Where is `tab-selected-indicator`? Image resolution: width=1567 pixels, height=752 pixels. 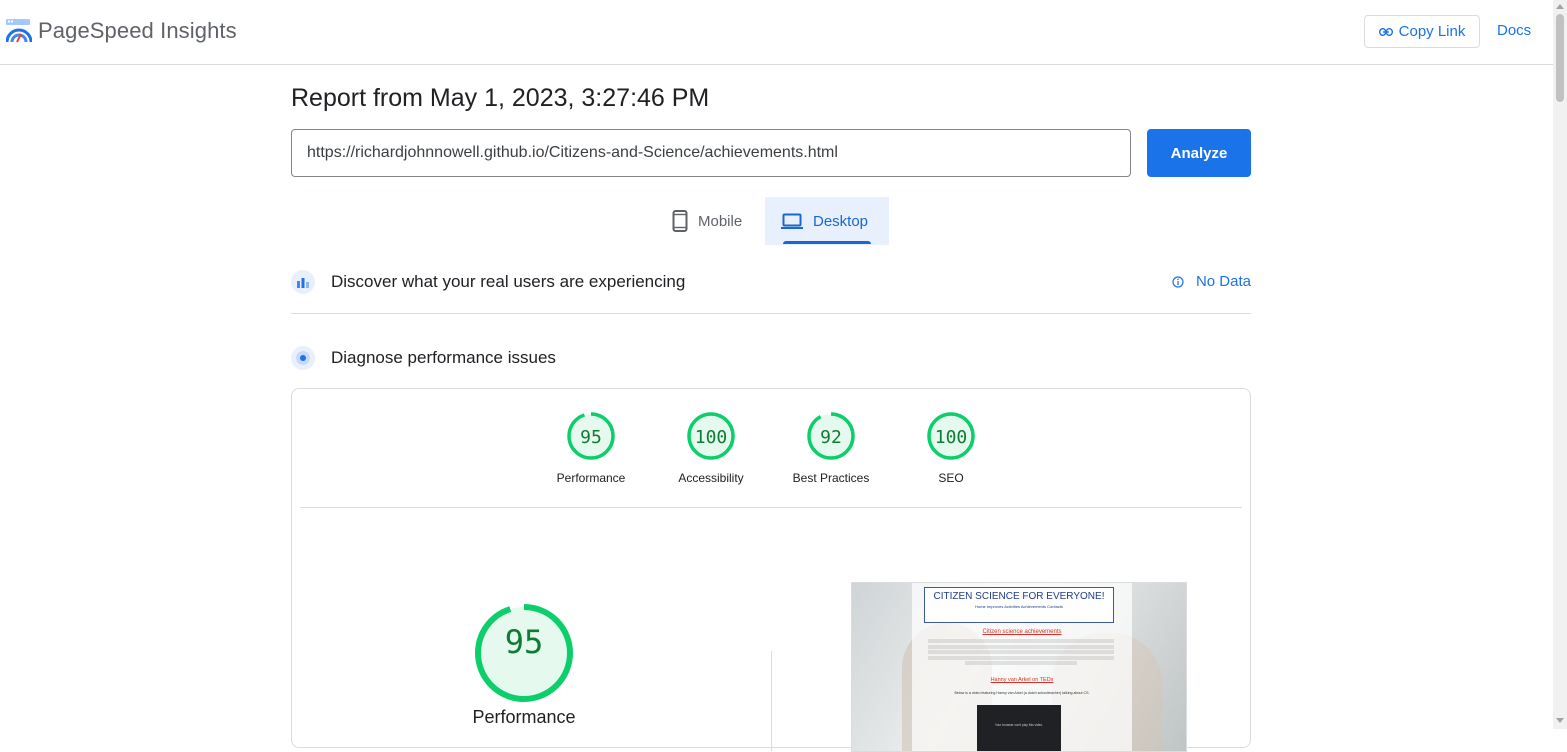 tab-selected-indicator is located at coordinates (827, 242).